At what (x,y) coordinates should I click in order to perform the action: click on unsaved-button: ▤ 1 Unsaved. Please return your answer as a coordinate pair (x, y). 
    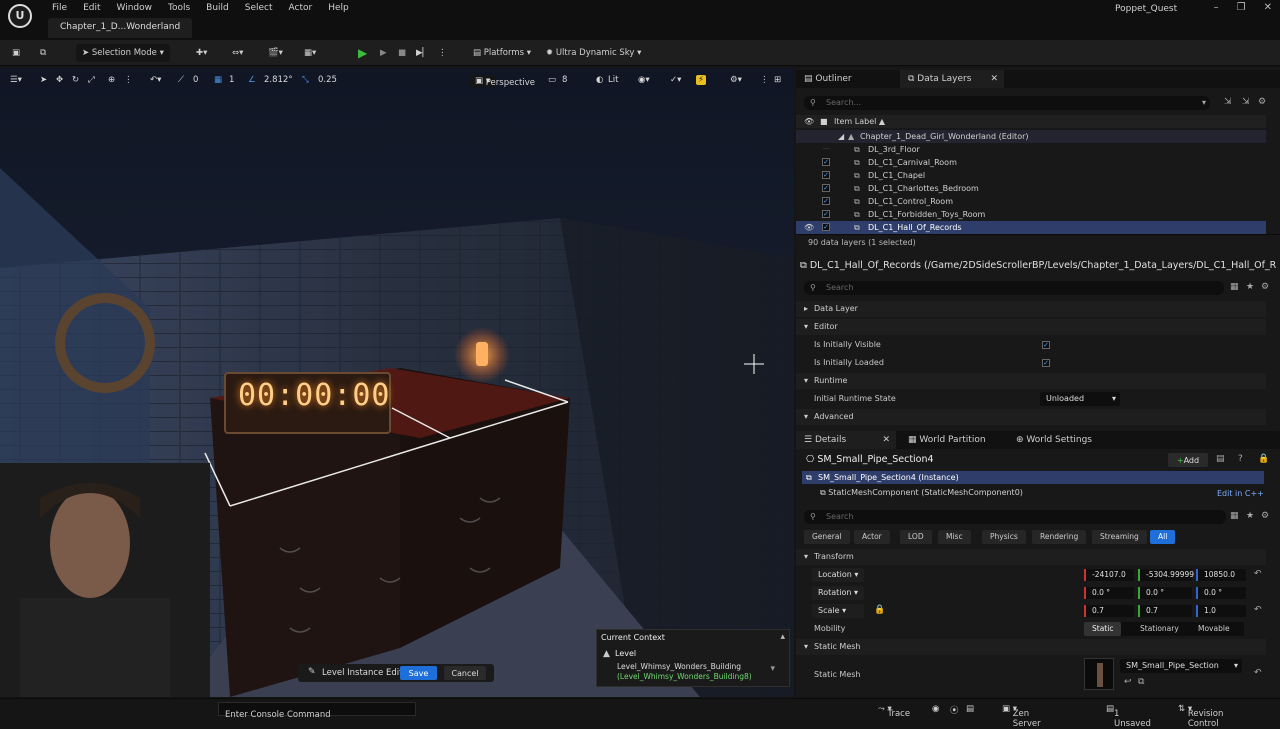
    Looking at the image, I should click on (1128, 716).